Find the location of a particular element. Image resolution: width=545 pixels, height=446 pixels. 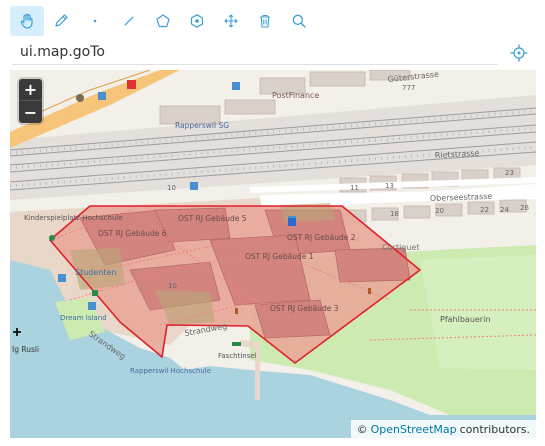

label-777: 777 is located at coordinates (408, 88).